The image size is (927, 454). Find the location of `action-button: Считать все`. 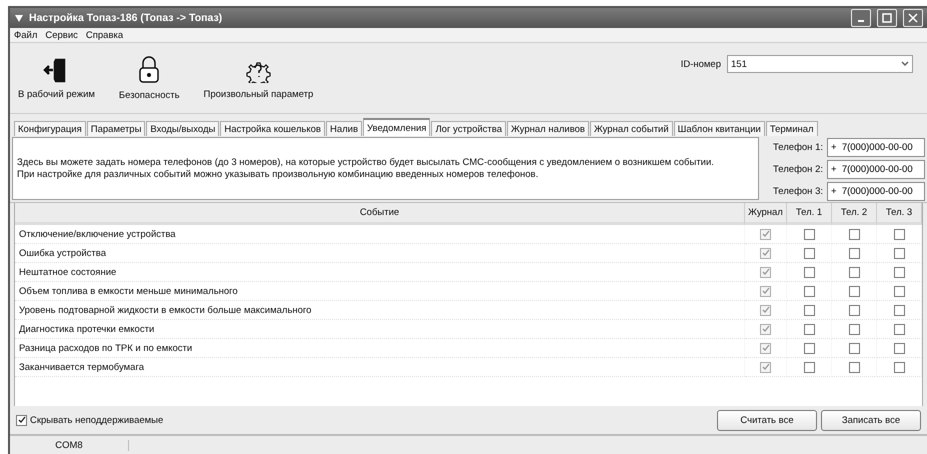

action-button: Считать все is located at coordinates (767, 420).